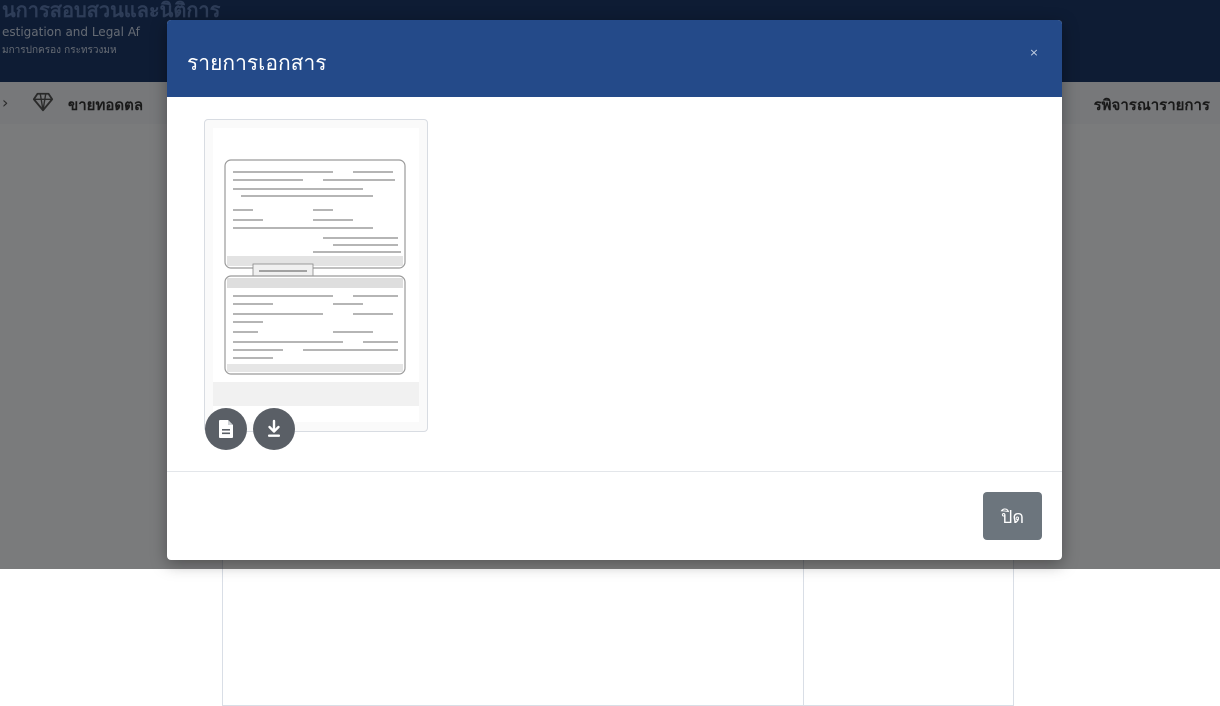 The height and width of the screenshot is (706, 1220). I want to click on document-thumbnail, so click(316, 275).